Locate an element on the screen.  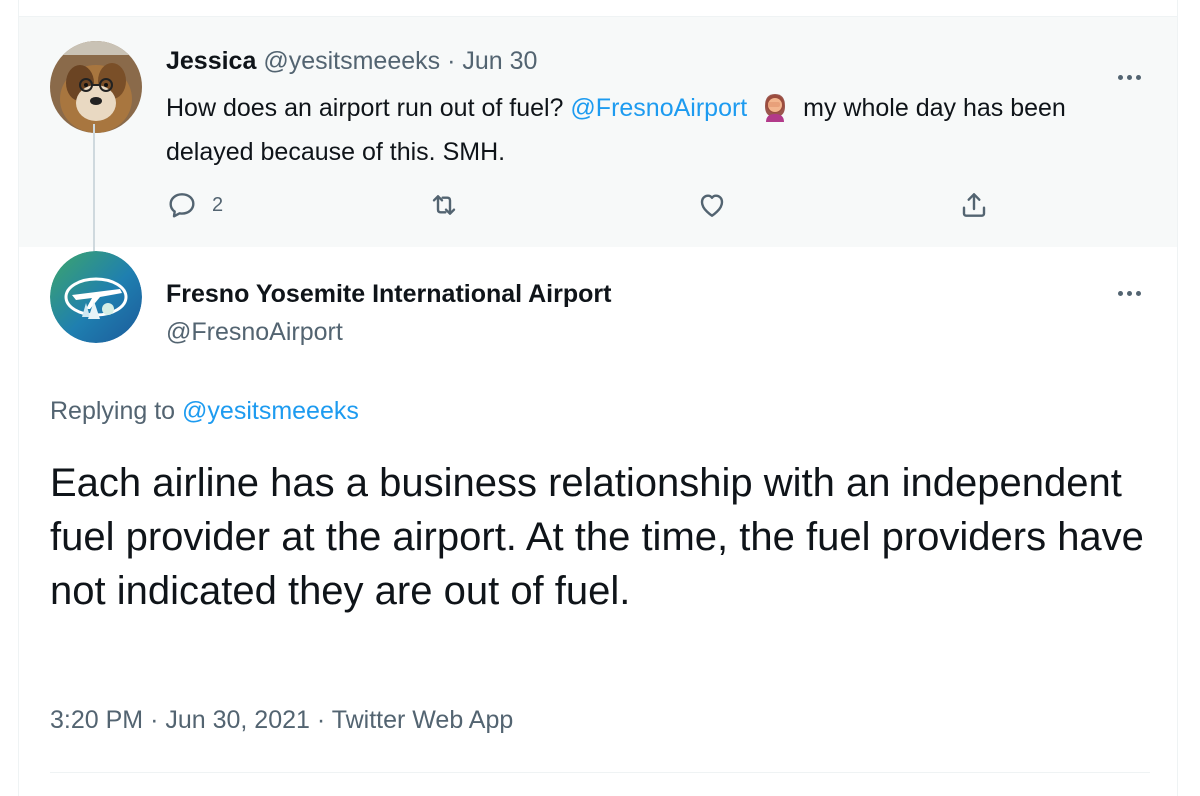
tweet-metadata: 3:20 PM · Jun 30, 2021 · Twitter Web App is located at coordinates (281, 720).